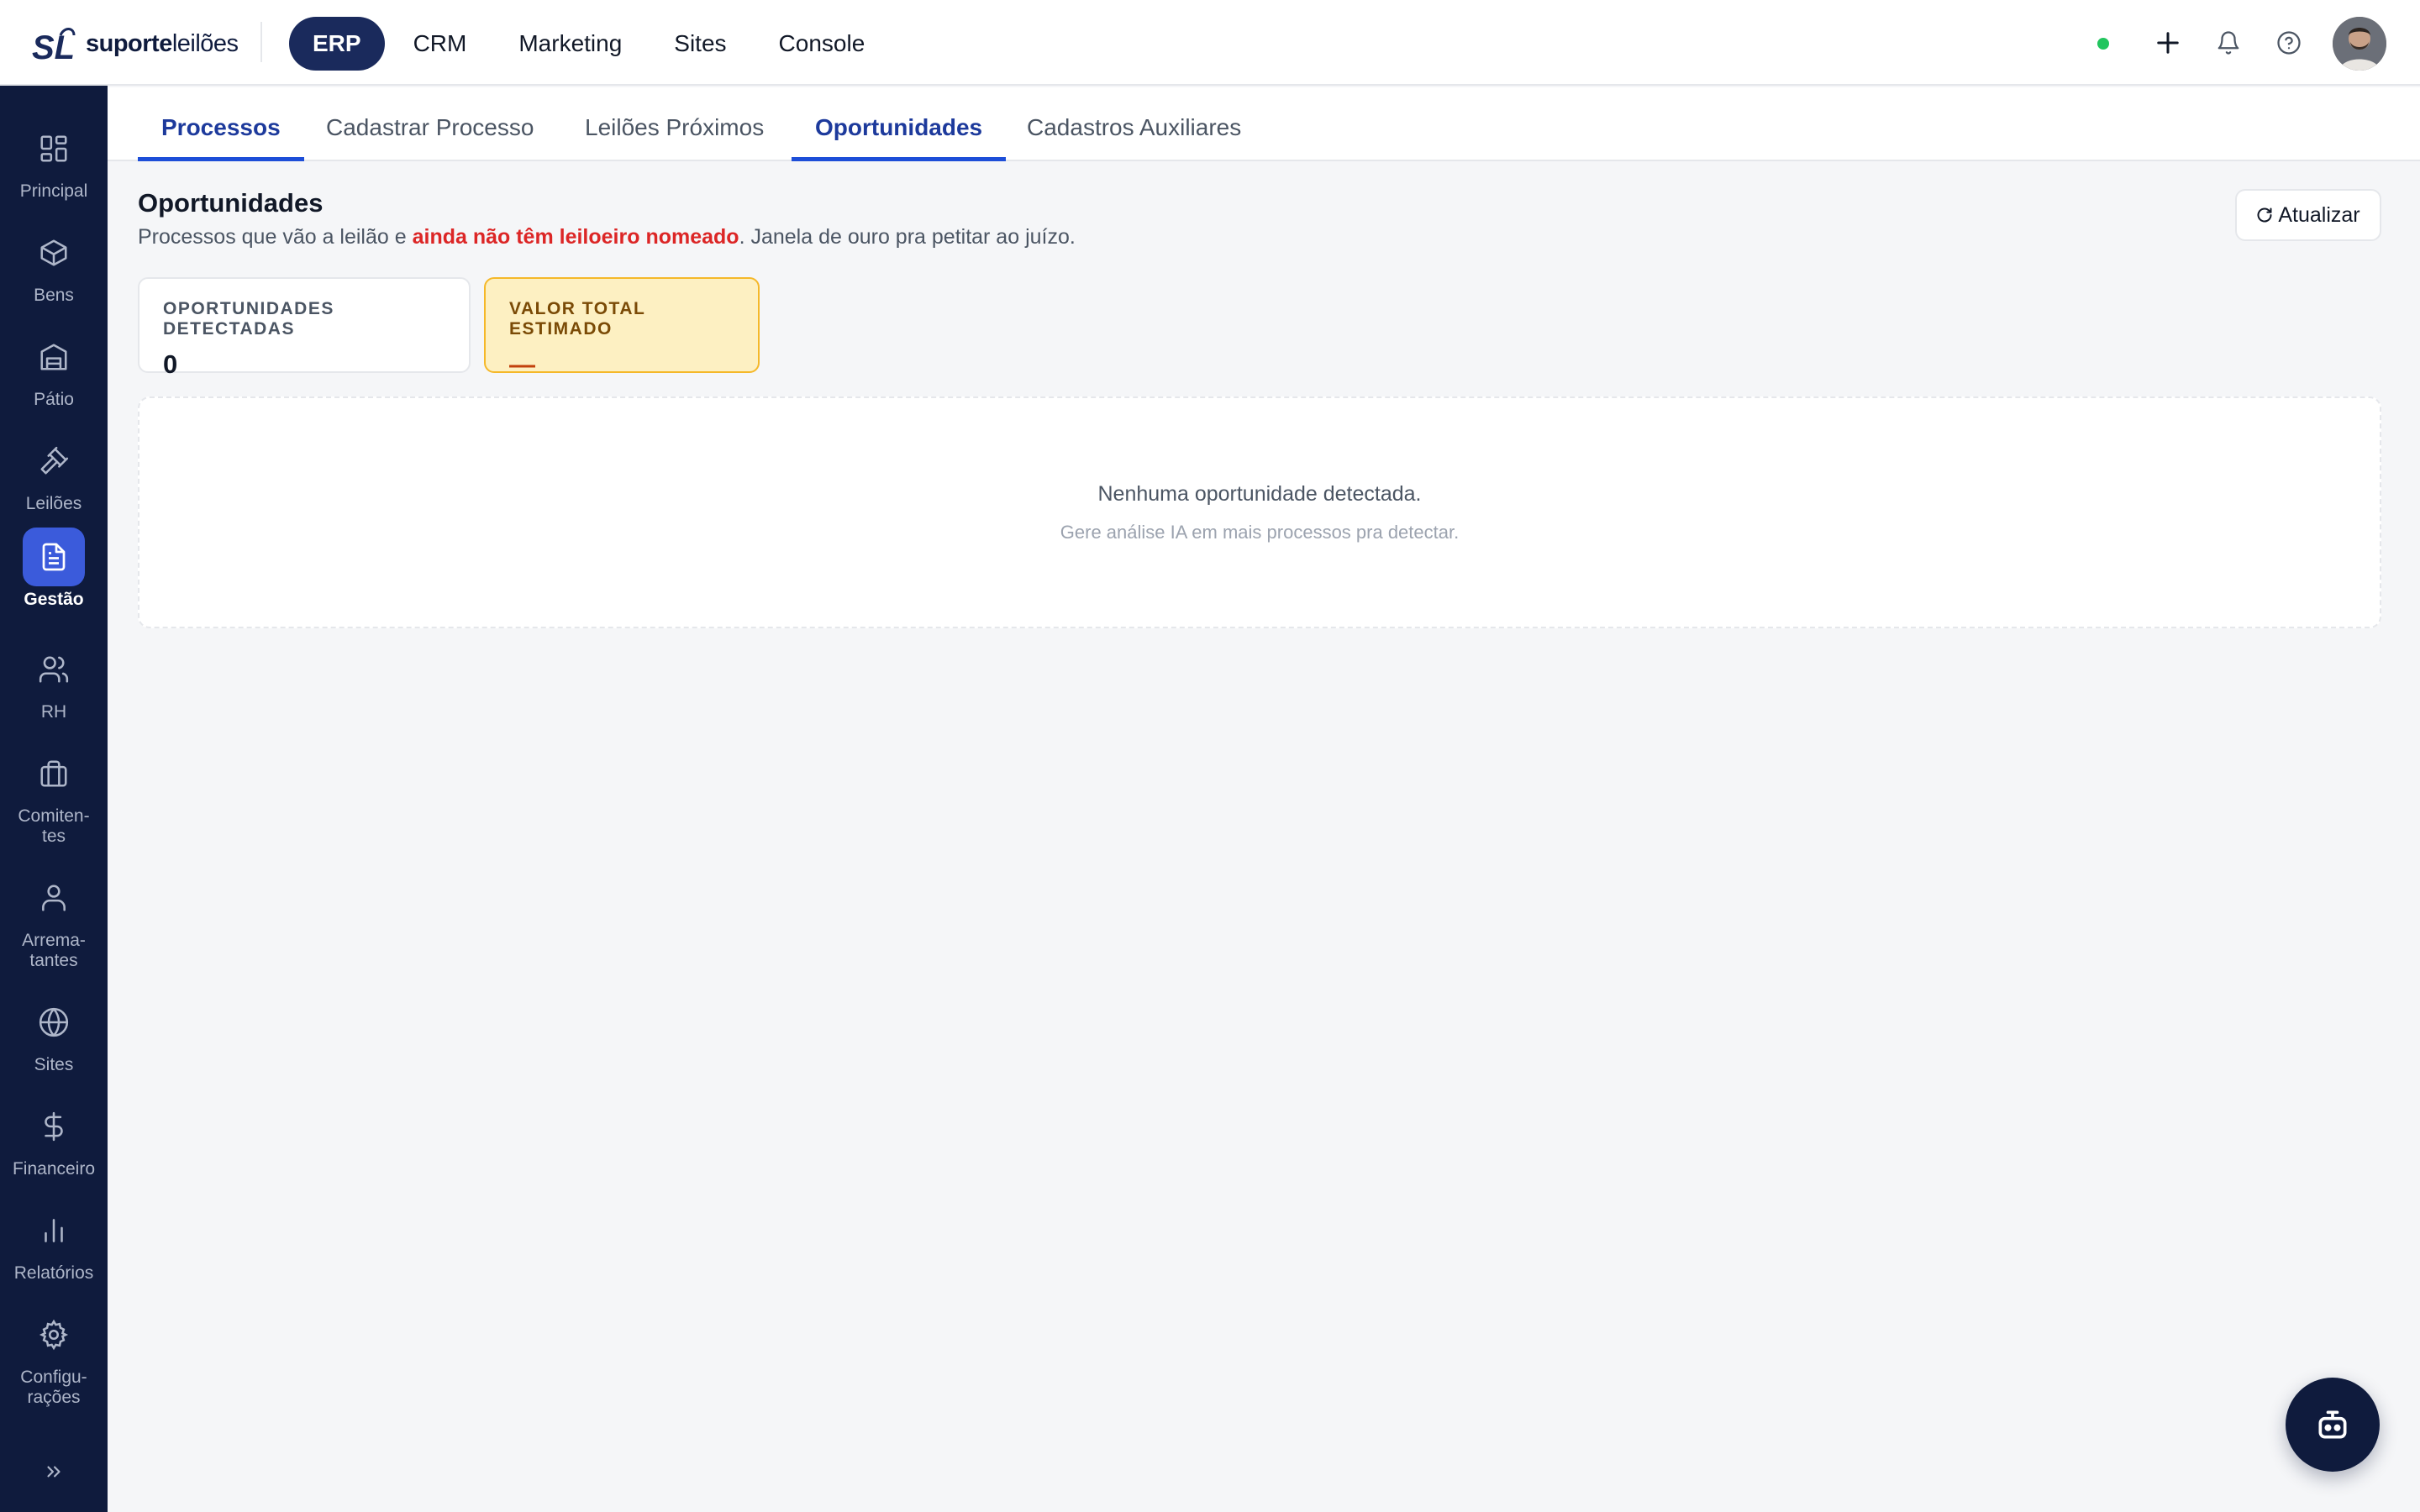 The height and width of the screenshot is (1512, 2420). What do you see at coordinates (54, 357) in the screenshot?
I see `warehouse-icon` at bounding box center [54, 357].